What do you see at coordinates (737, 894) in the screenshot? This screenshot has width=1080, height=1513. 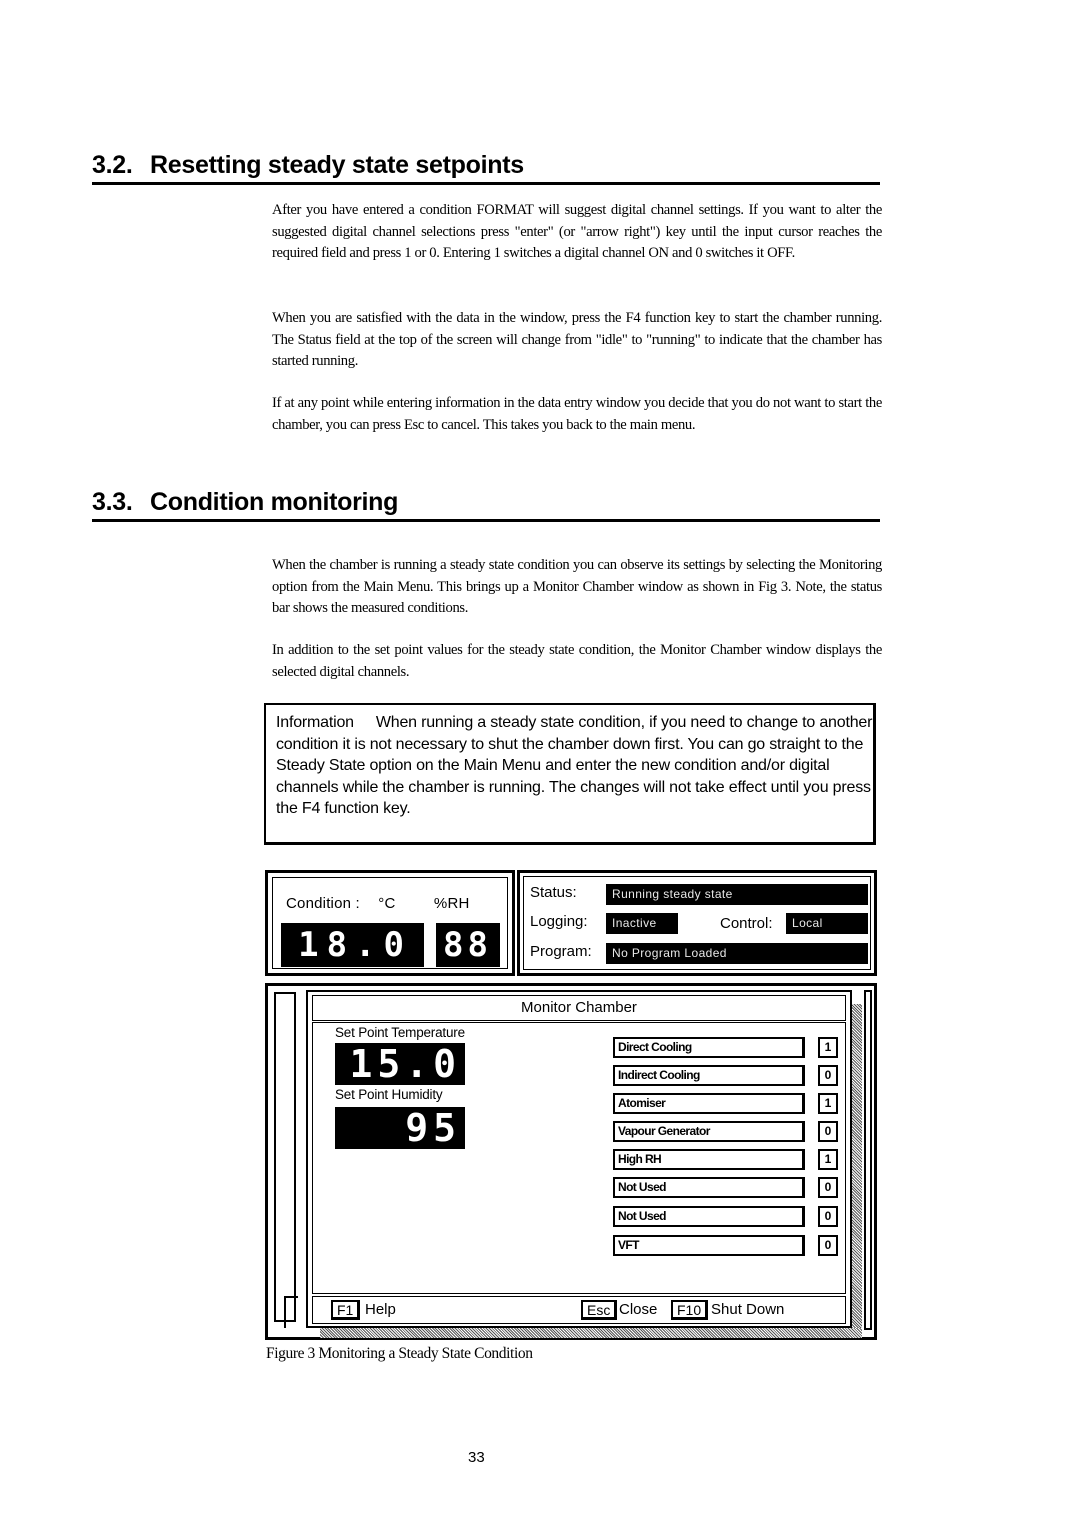 I see `status-field: Running steady state` at bounding box center [737, 894].